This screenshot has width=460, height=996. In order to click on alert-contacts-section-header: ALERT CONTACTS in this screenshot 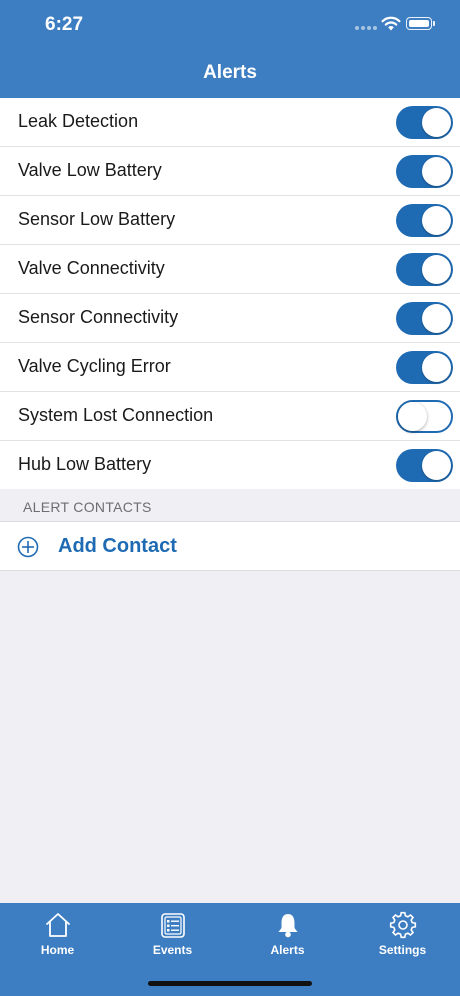, I will do `click(230, 505)`.